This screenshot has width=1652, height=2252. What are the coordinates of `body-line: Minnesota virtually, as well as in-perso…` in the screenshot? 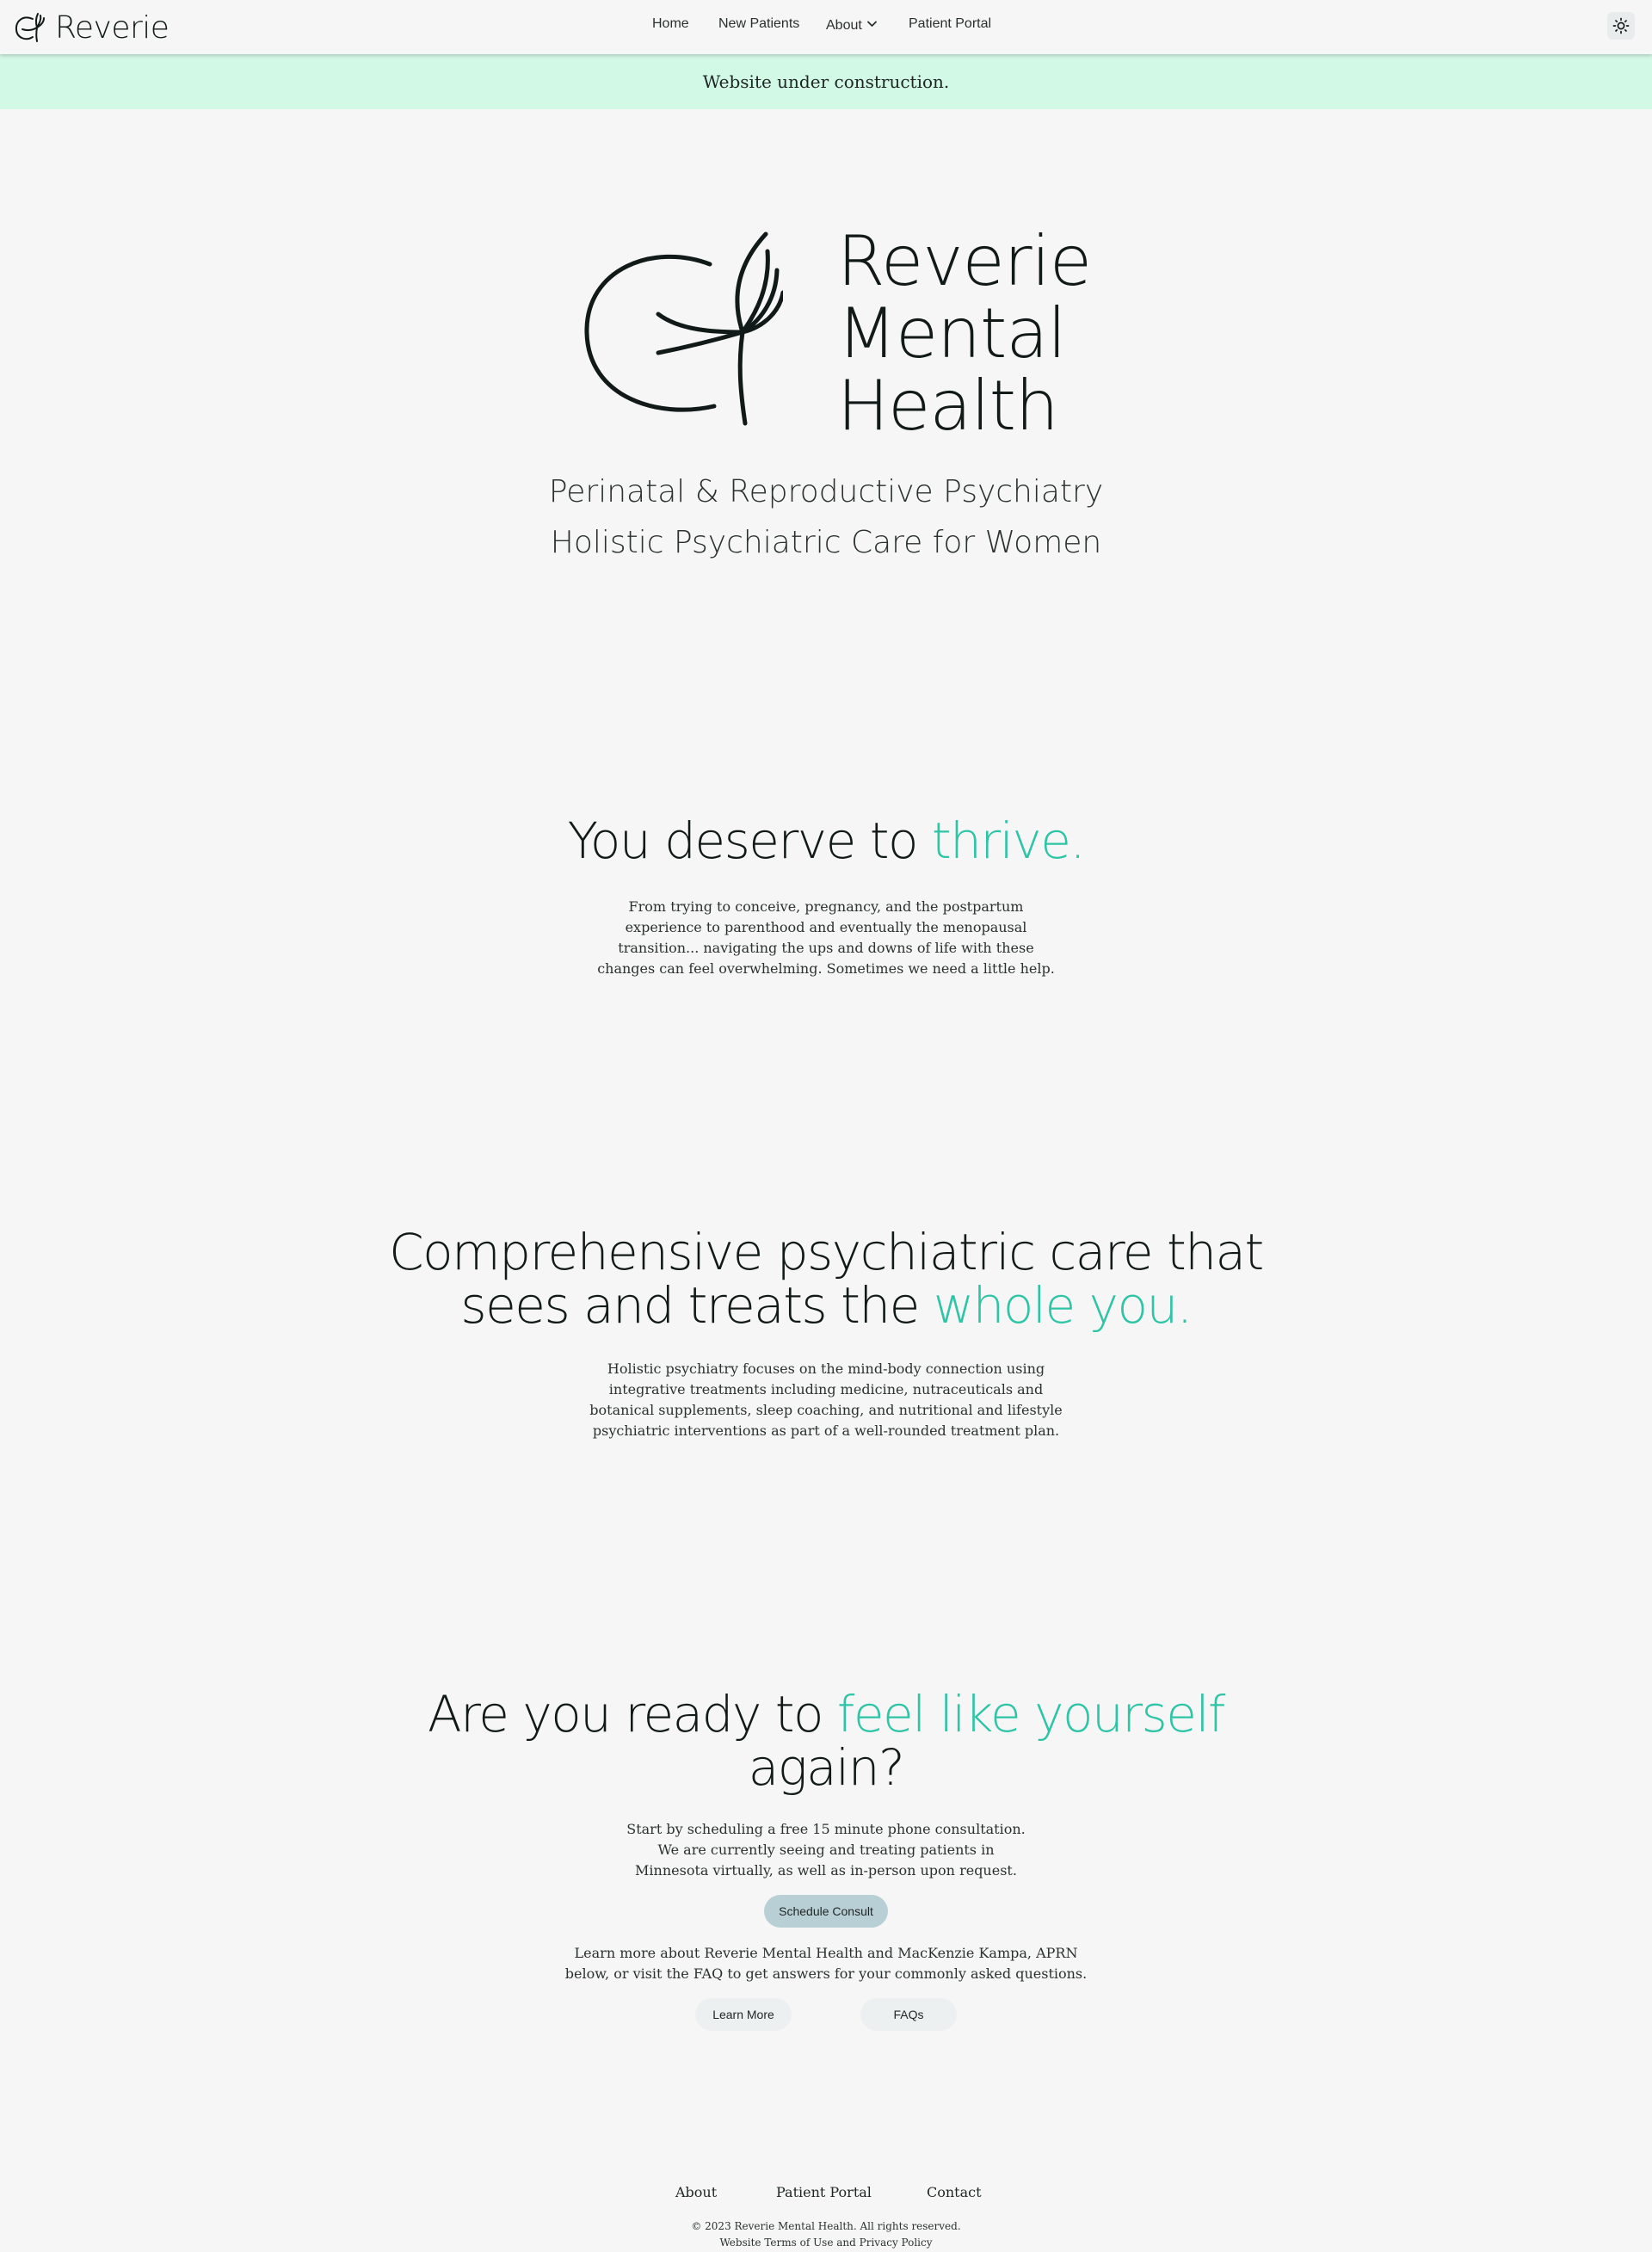 It's located at (826, 1870).